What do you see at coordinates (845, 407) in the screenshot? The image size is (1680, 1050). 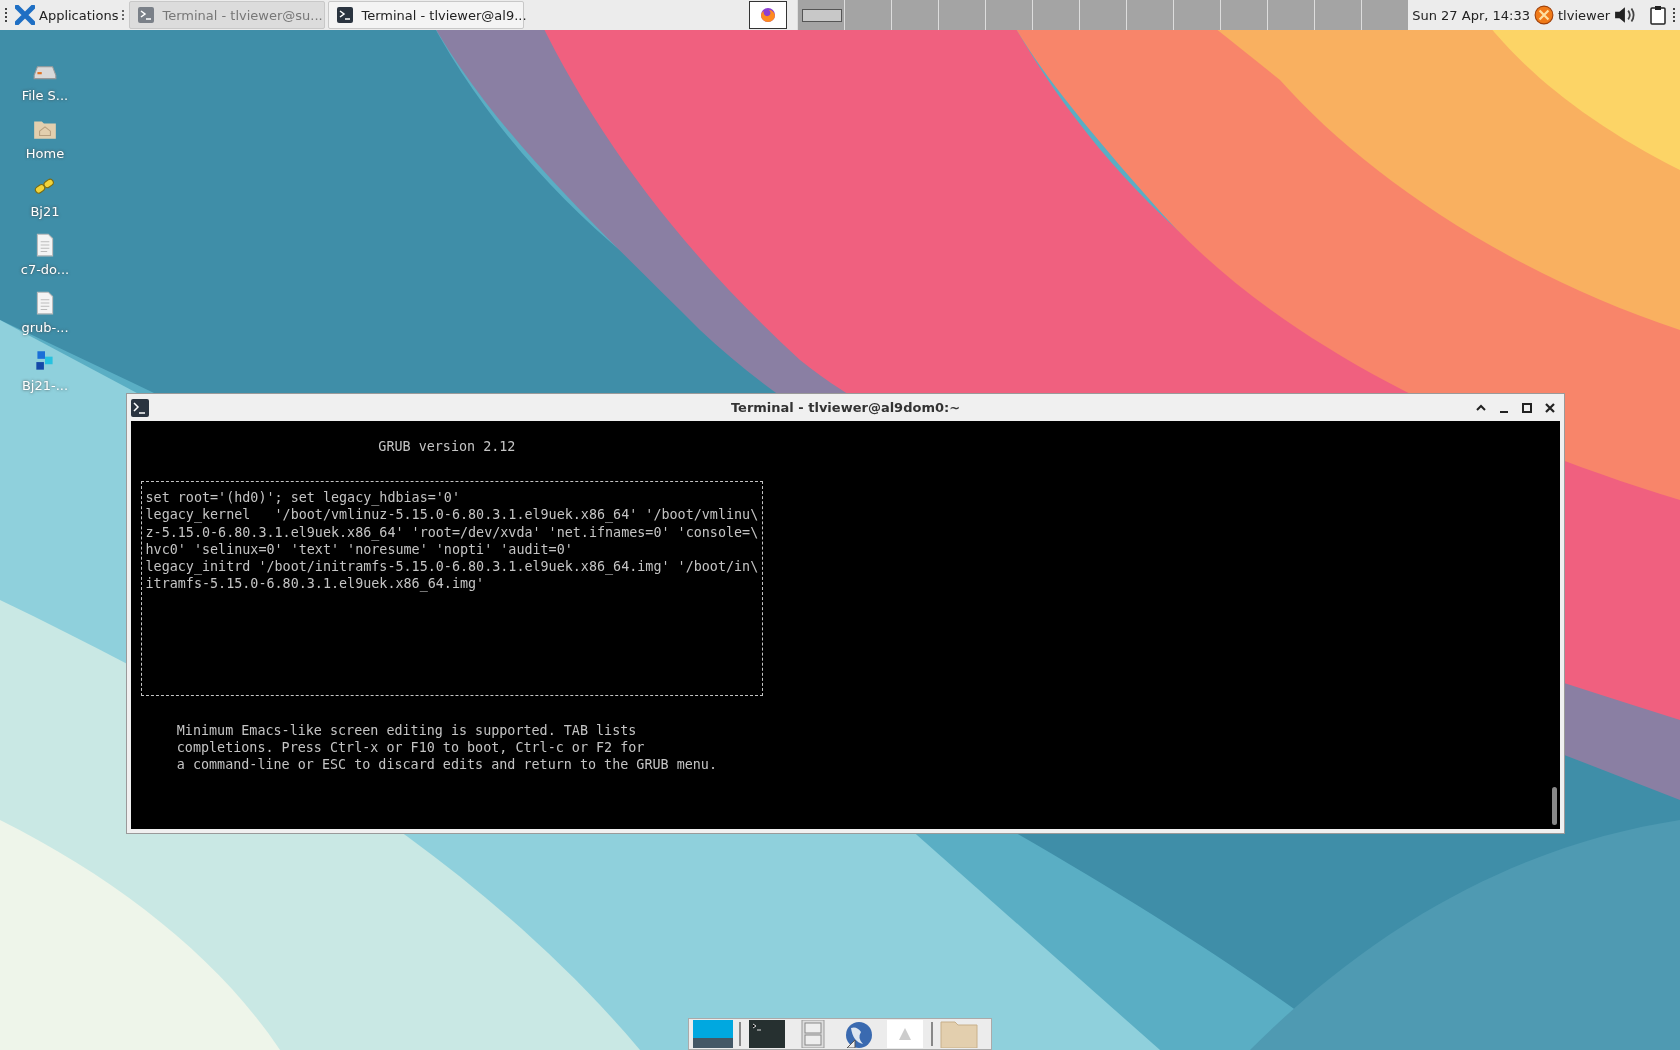 I see `window-title: Terminal - tlviewer@al9dom0:~` at bounding box center [845, 407].